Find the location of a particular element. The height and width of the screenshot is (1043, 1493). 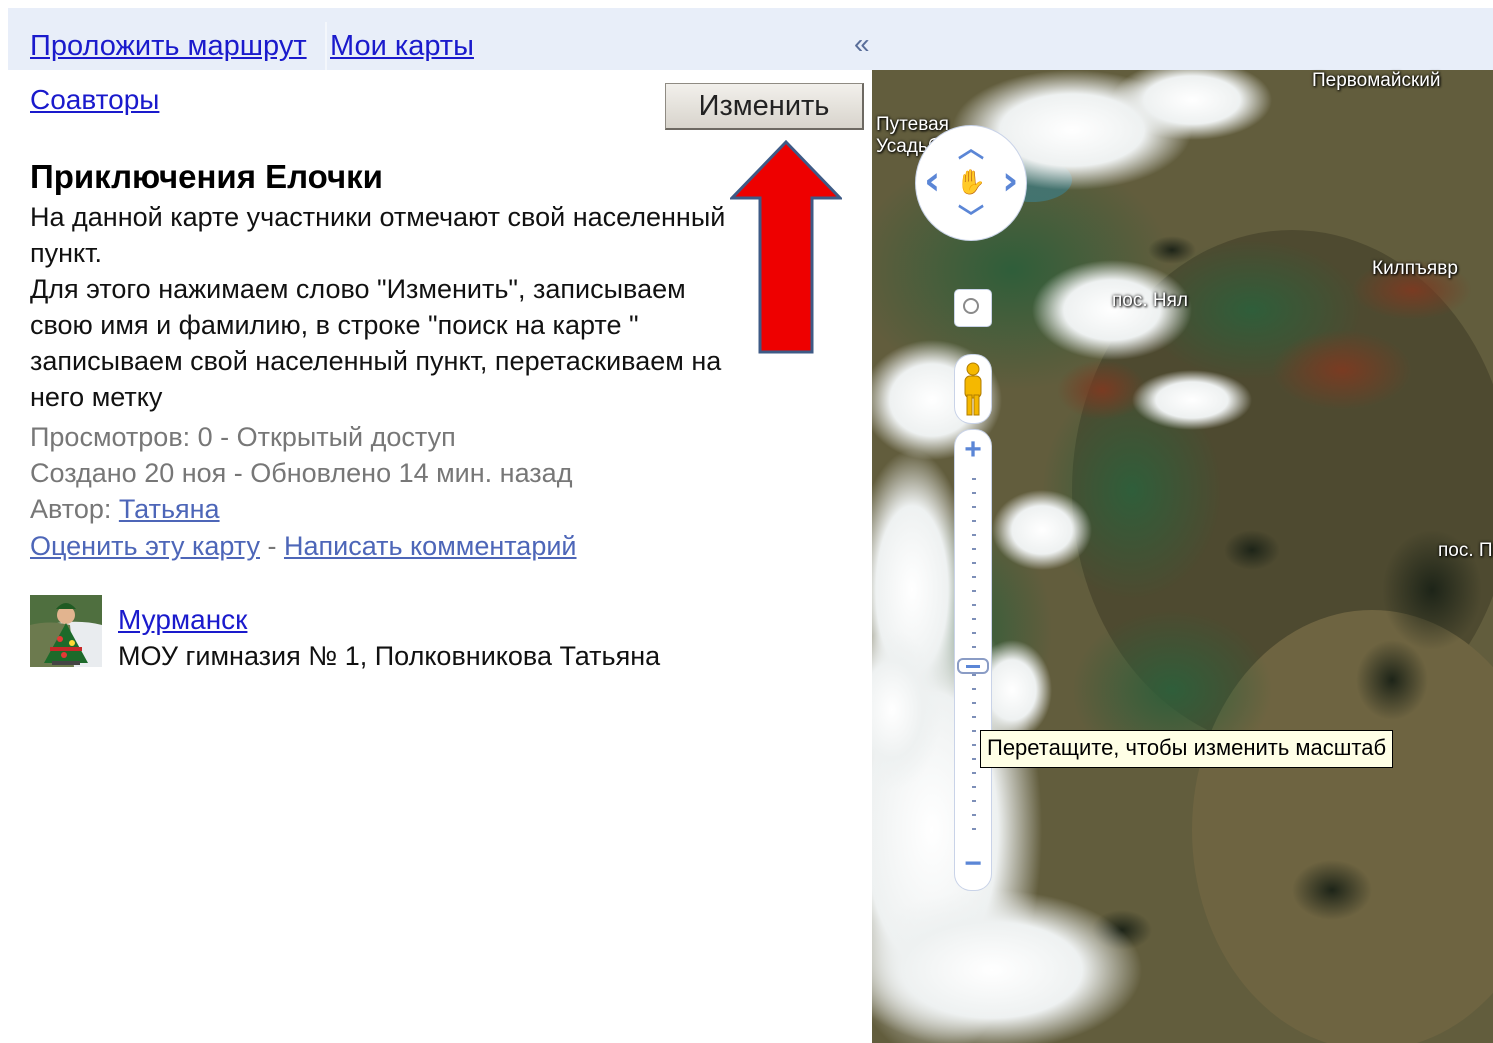

placemark-thumbnail is located at coordinates (66, 631).